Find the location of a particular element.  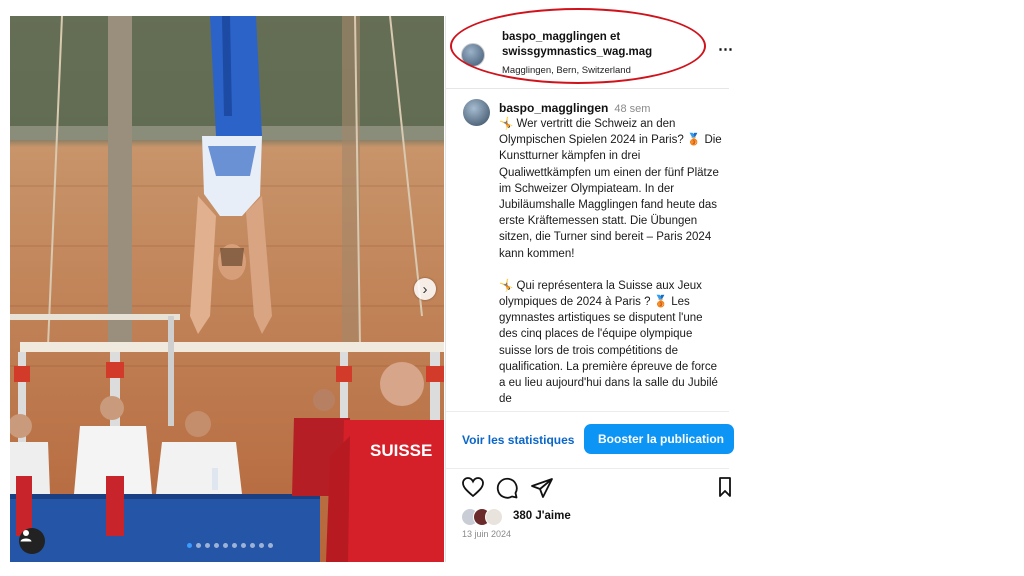

chevron-right-icon: › is located at coordinates (425, 289).